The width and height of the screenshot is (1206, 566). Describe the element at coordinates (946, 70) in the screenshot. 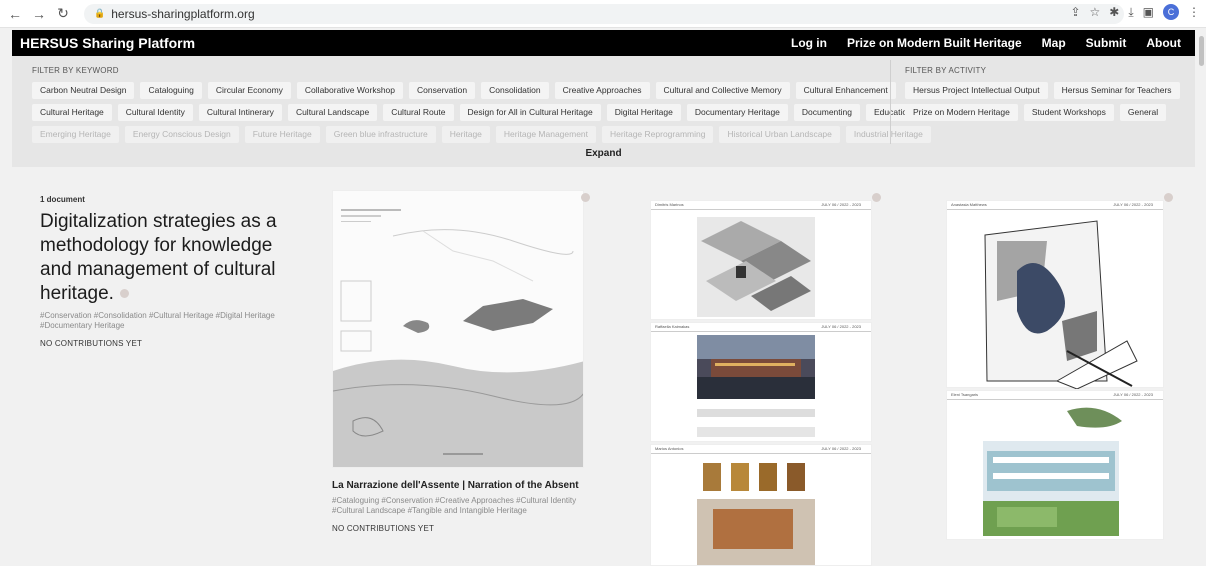

I see `activity-filter-label: FILTER BY ACTIVITY` at that location.